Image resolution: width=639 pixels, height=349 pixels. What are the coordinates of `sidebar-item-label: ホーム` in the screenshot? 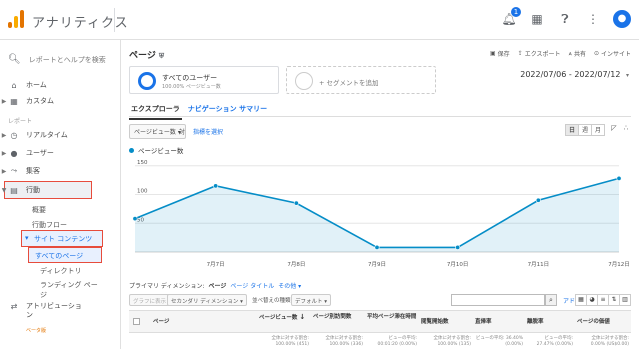 It's located at (36, 85).